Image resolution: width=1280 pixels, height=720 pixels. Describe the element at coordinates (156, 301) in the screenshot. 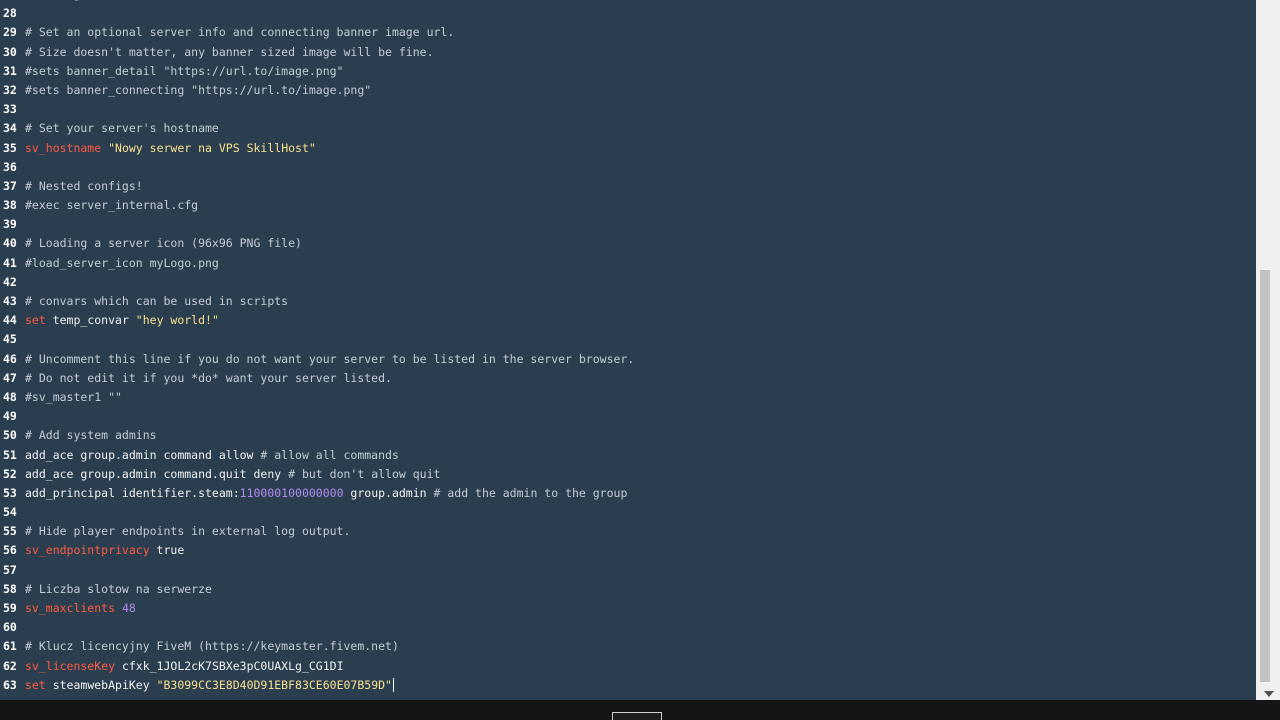

I see `code-text: # convars which can be used in scripts` at that location.